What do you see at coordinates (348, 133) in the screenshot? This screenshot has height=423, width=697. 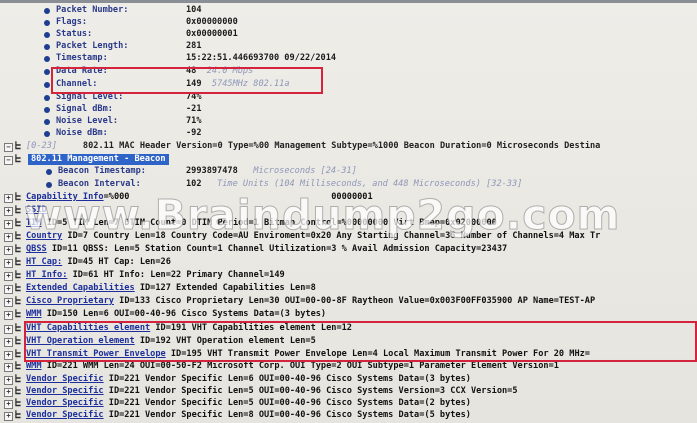 I see `field-row-noise-dbm: Noise dBm: -92` at bounding box center [348, 133].